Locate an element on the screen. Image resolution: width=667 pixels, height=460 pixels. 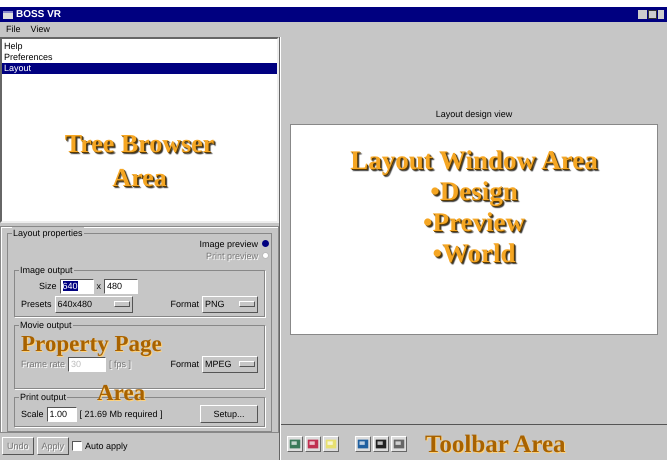
field-label: x is located at coordinates (99, 286).